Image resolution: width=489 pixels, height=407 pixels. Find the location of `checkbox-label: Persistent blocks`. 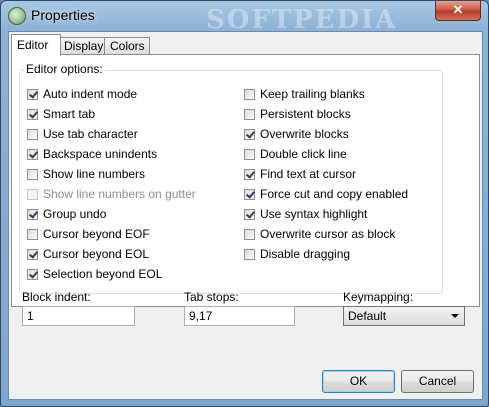

checkbox-label: Persistent blocks is located at coordinates (305, 114).